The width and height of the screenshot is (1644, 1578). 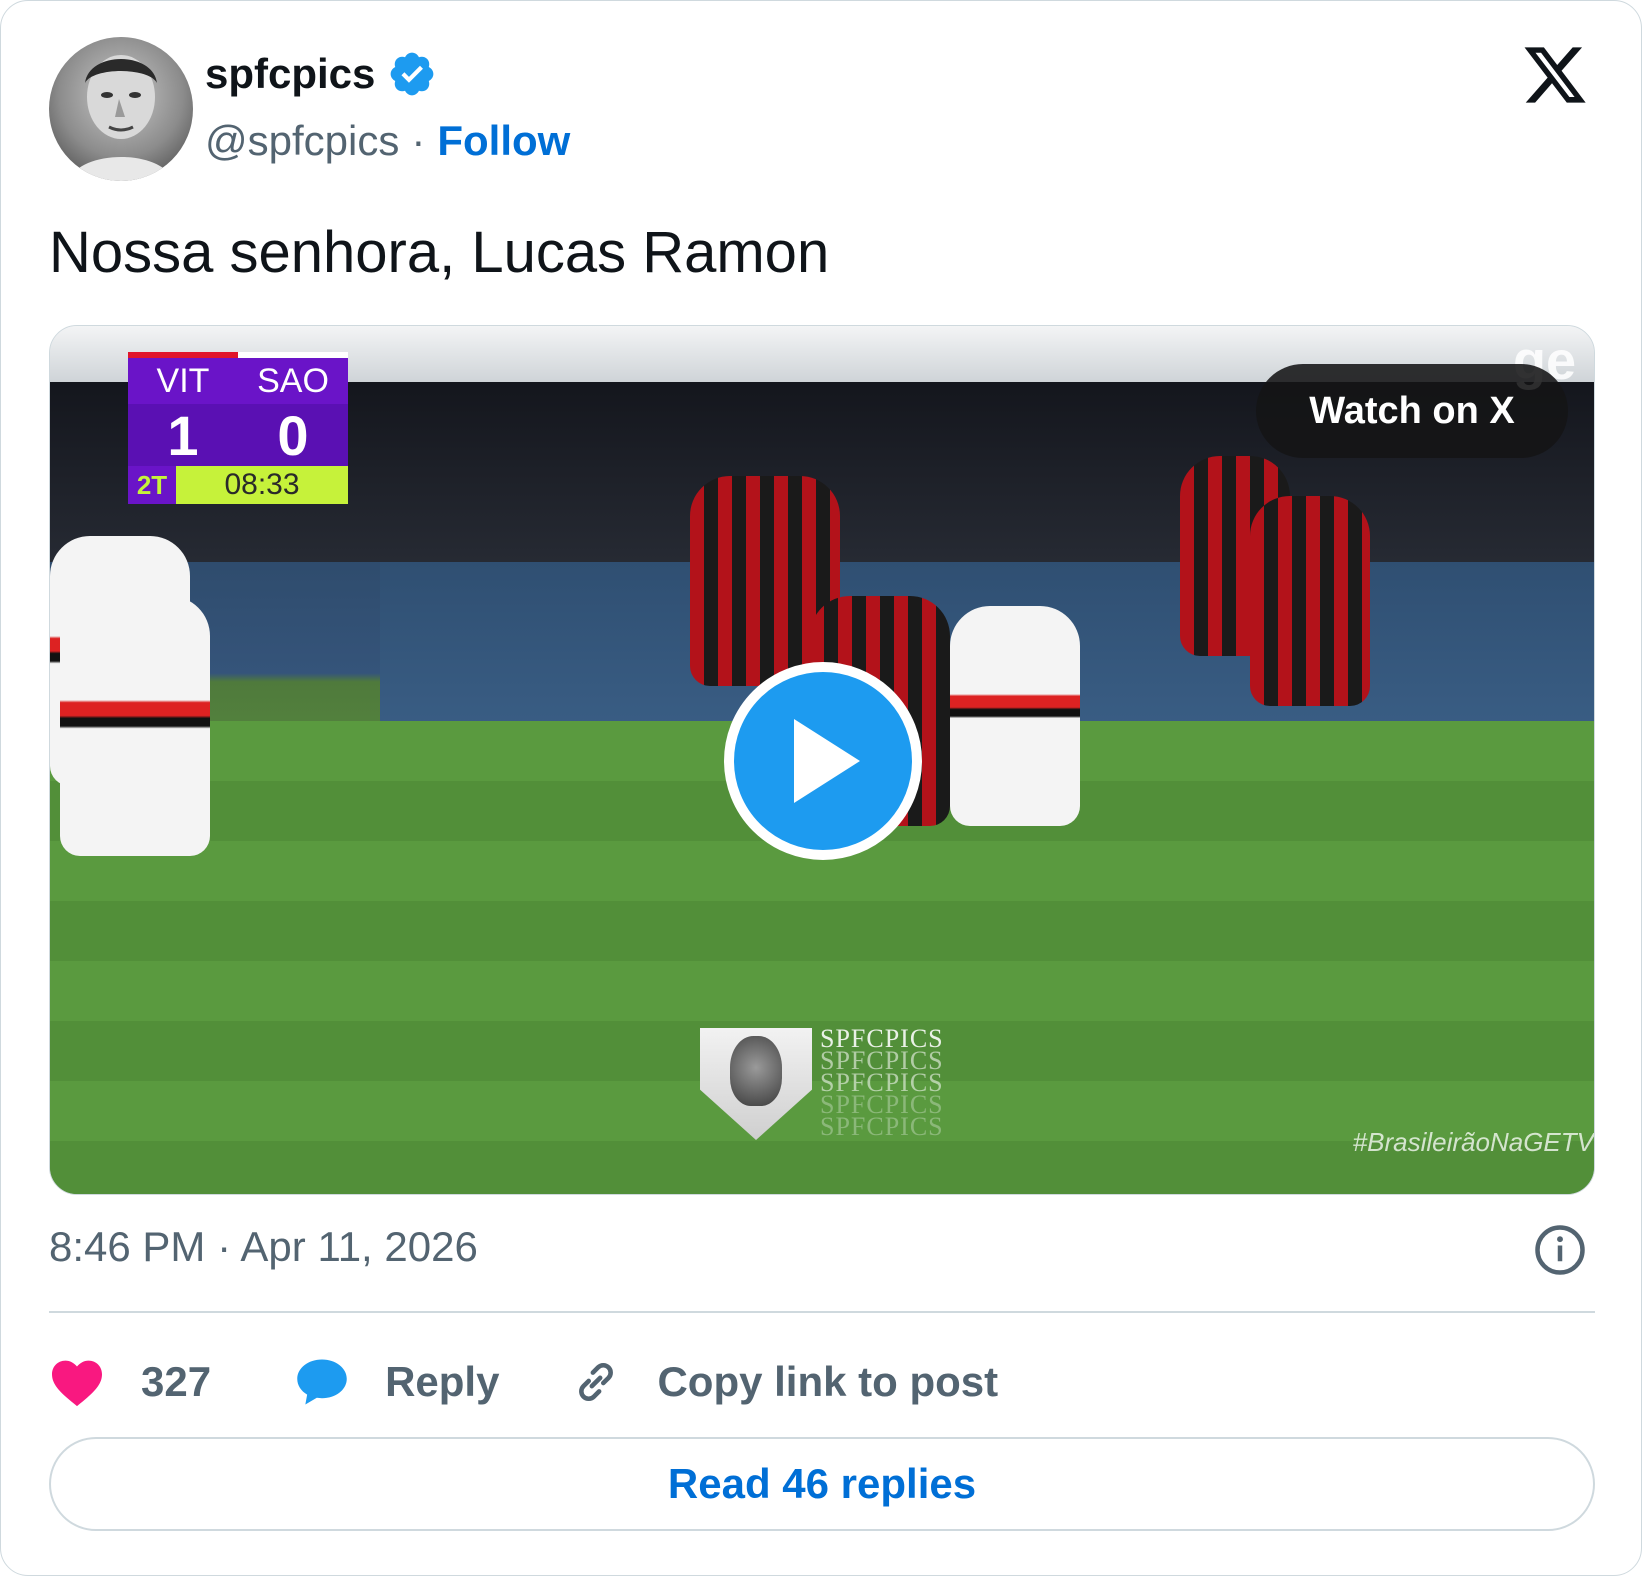 I want to click on x-logo-icon, so click(x=1555, y=75).